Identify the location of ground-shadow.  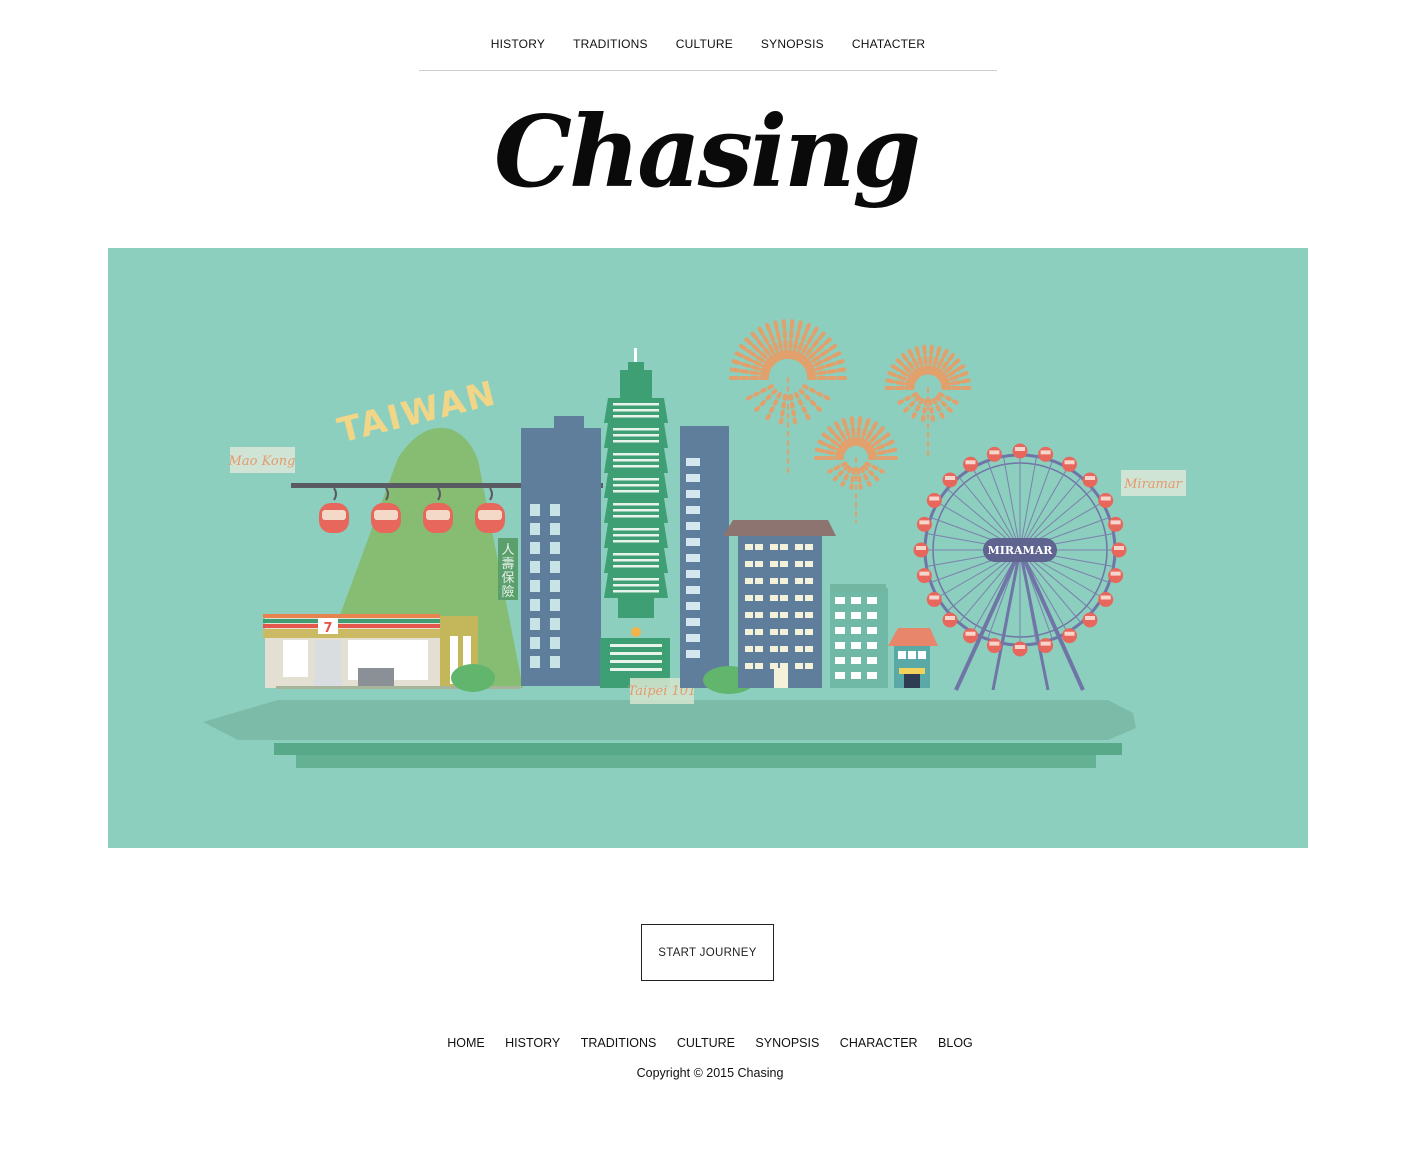
(669, 734).